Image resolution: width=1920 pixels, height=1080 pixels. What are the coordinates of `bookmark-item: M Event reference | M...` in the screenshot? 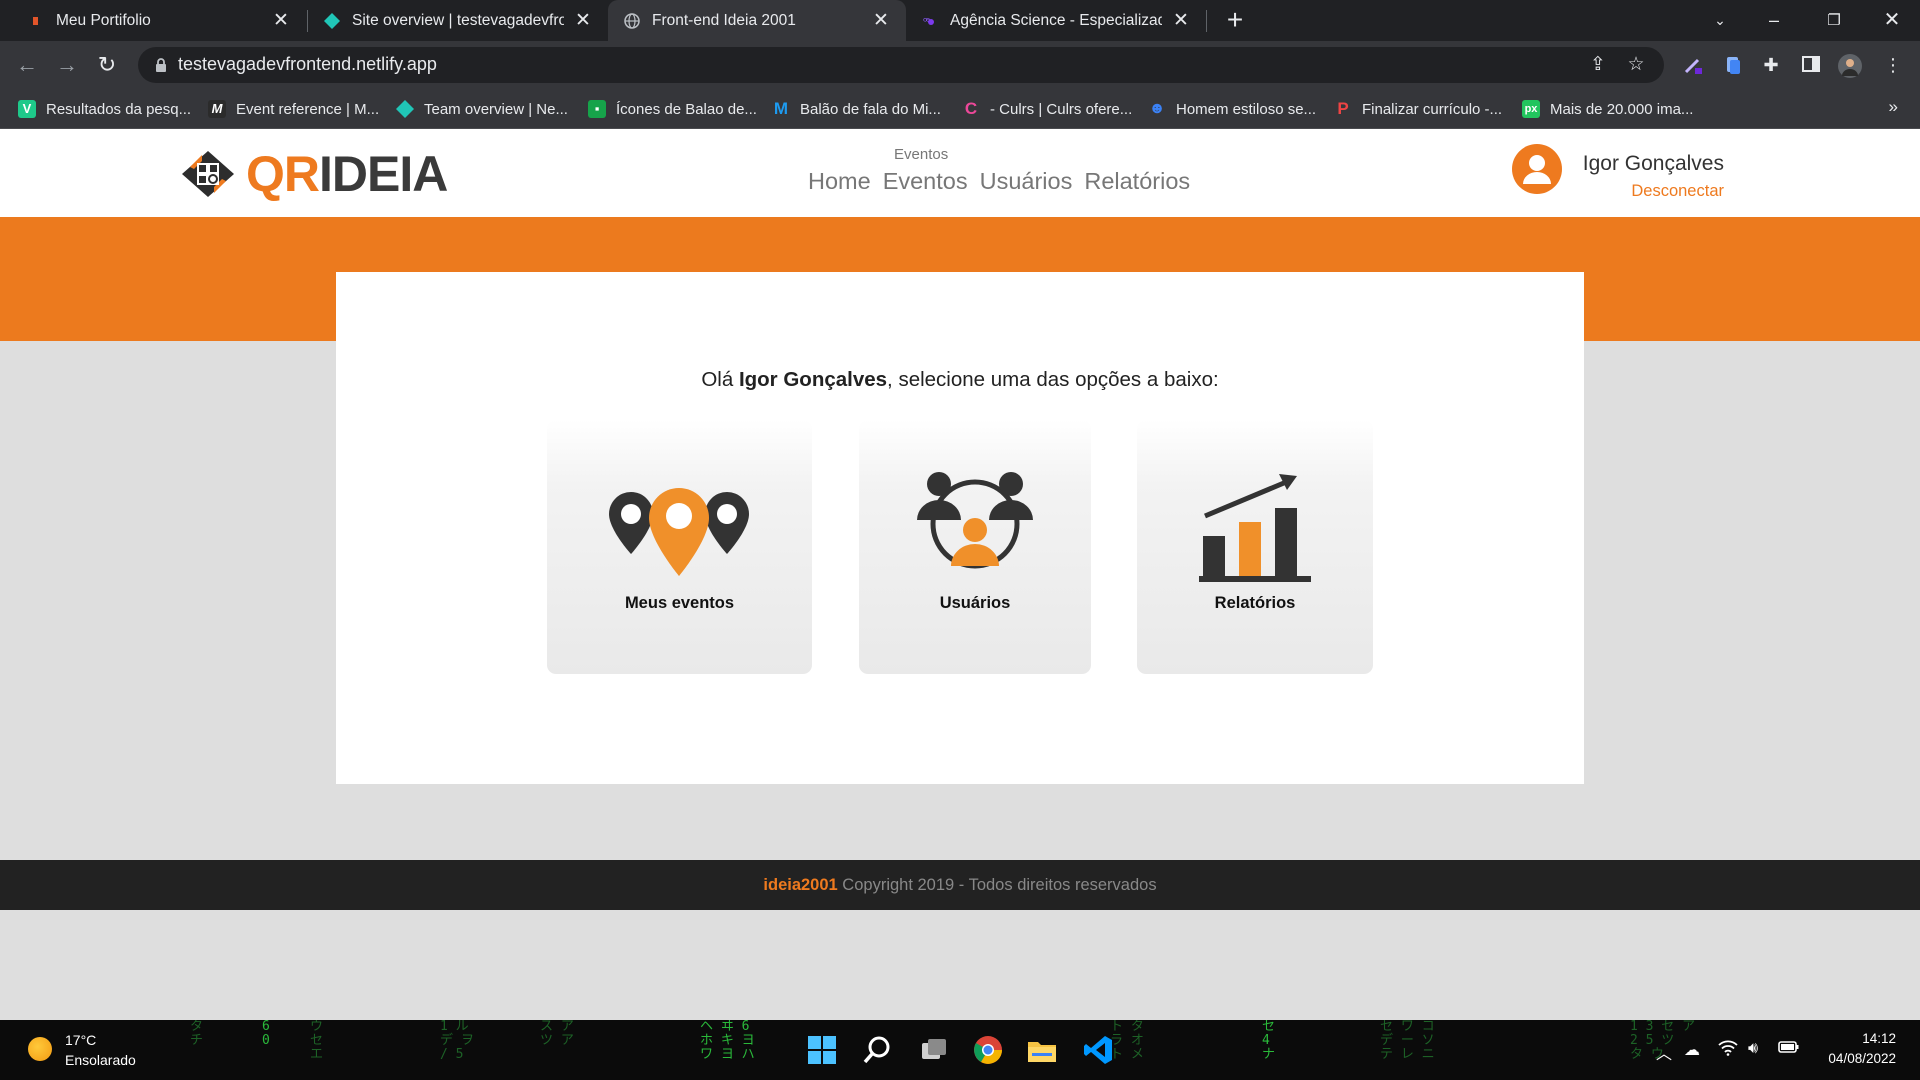 It's located at (293, 109).